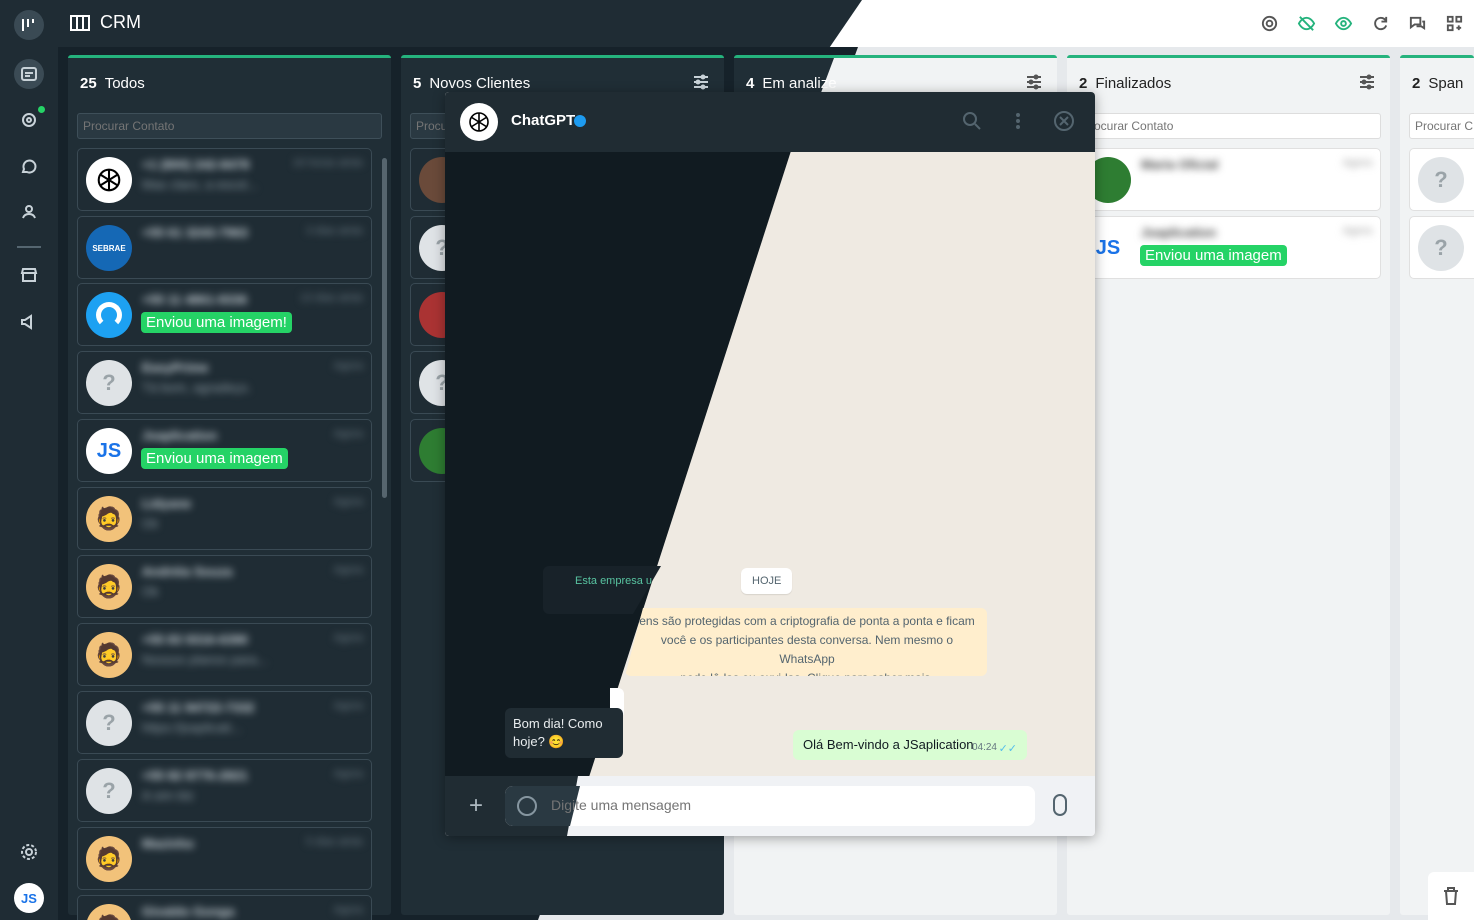 The height and width of the screenshot is (920, 1474). Describe the element at coordinates (80, 22) in the screenshot. I see `columns-icon` at that location.